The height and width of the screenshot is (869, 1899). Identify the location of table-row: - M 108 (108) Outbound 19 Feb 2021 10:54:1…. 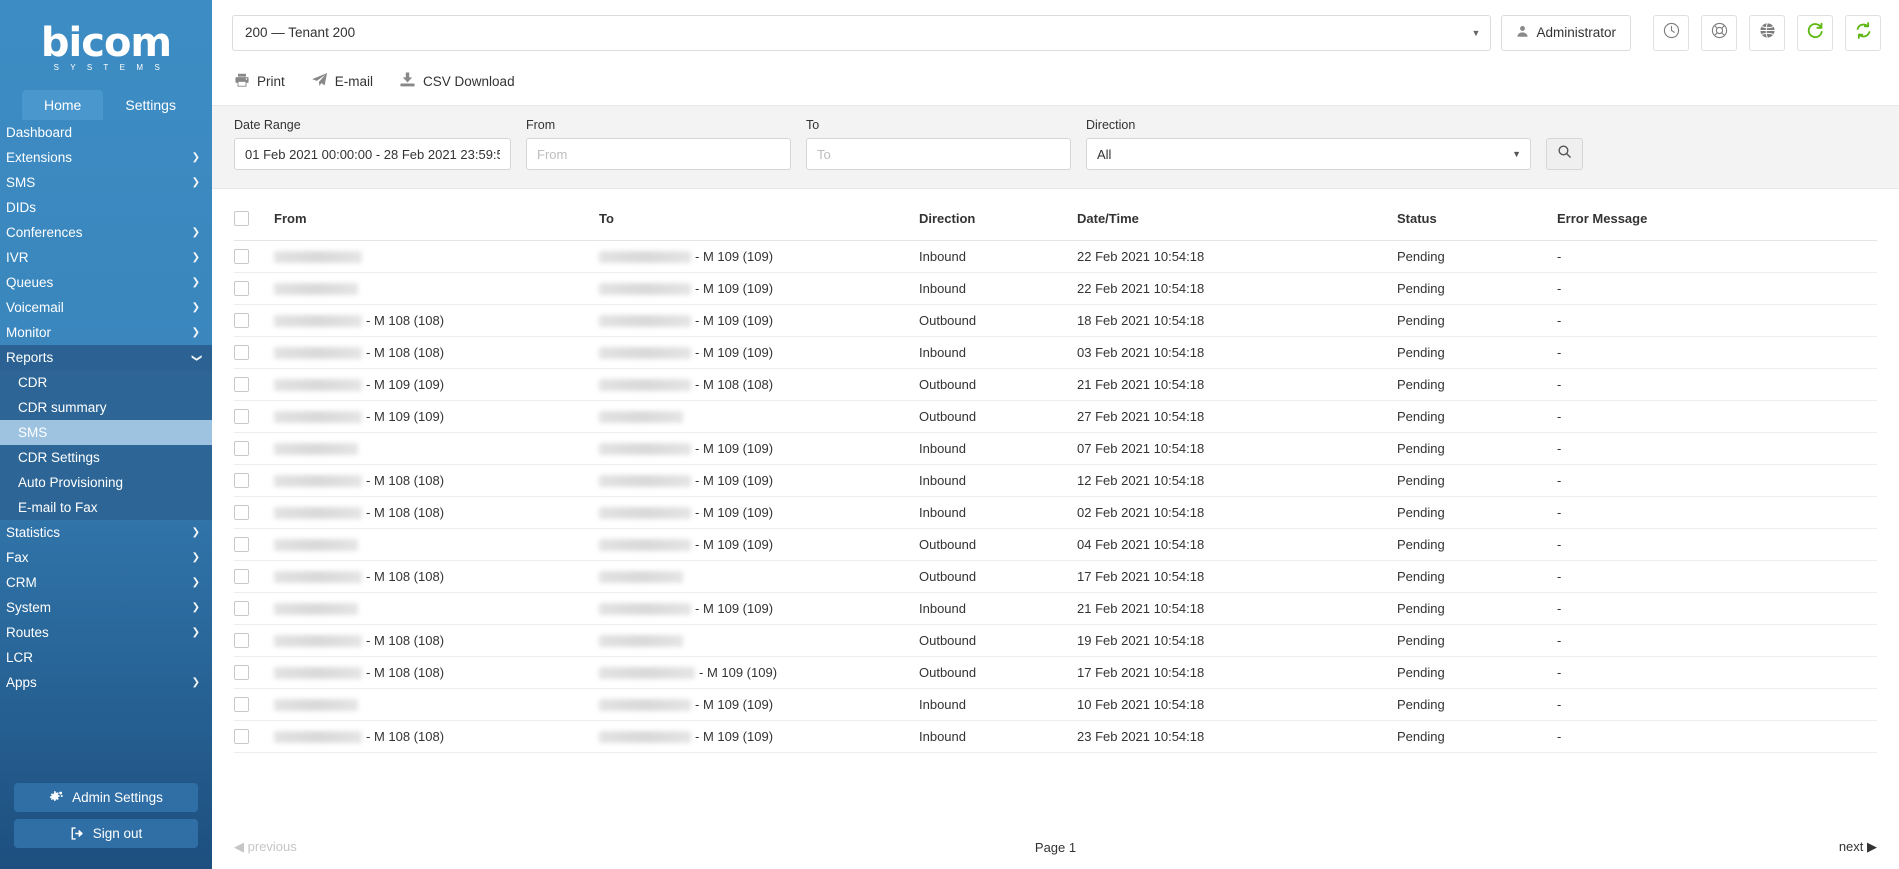
(1055, 640).